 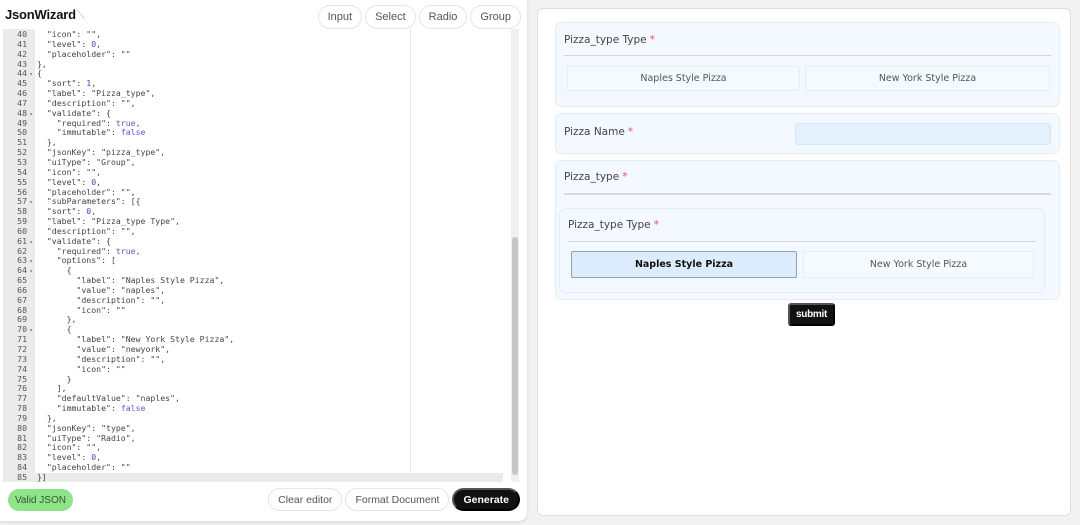 What do you see at coordinates (599, 132) in the screenshot?
I see `field-label: Pizza Name *` at bounding box center [599, 132].